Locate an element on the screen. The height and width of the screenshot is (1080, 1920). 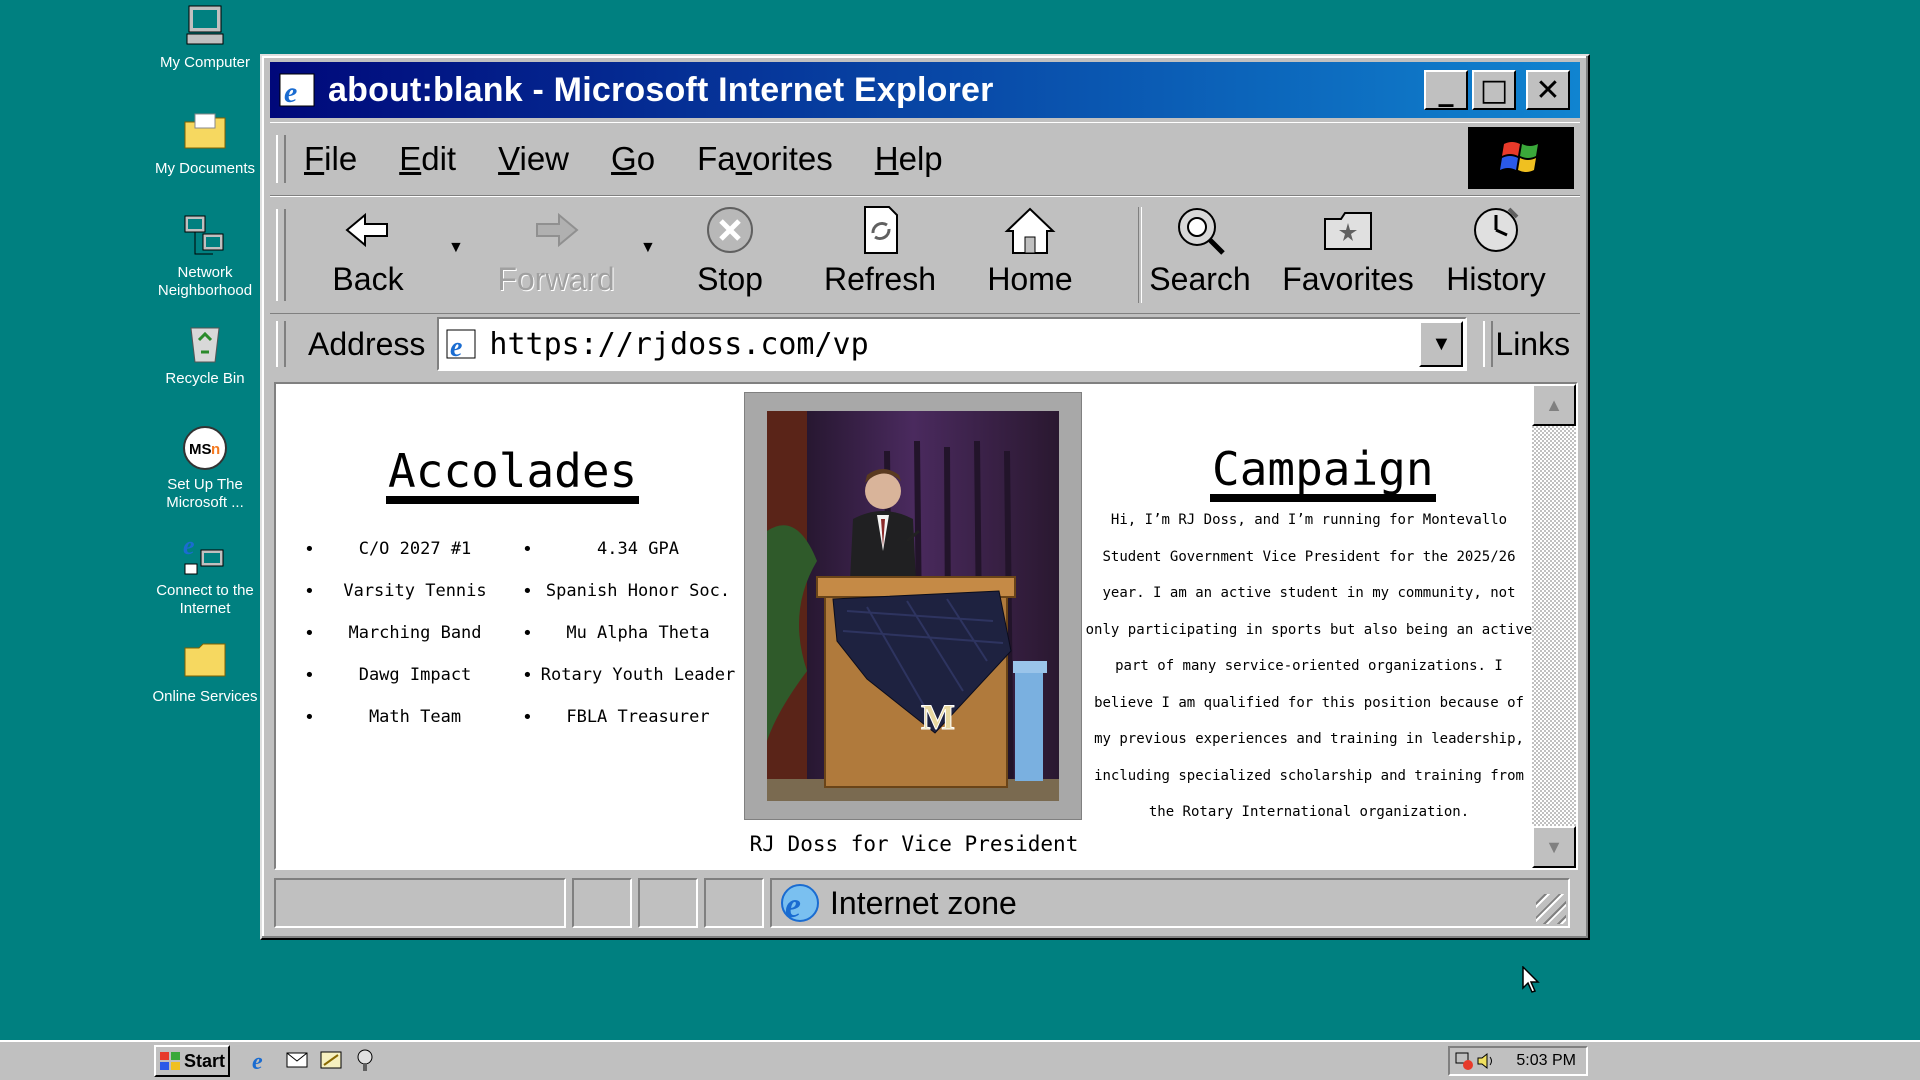
desktop-icon-label: Network Neighborhood is located at coordinates (205, 281).